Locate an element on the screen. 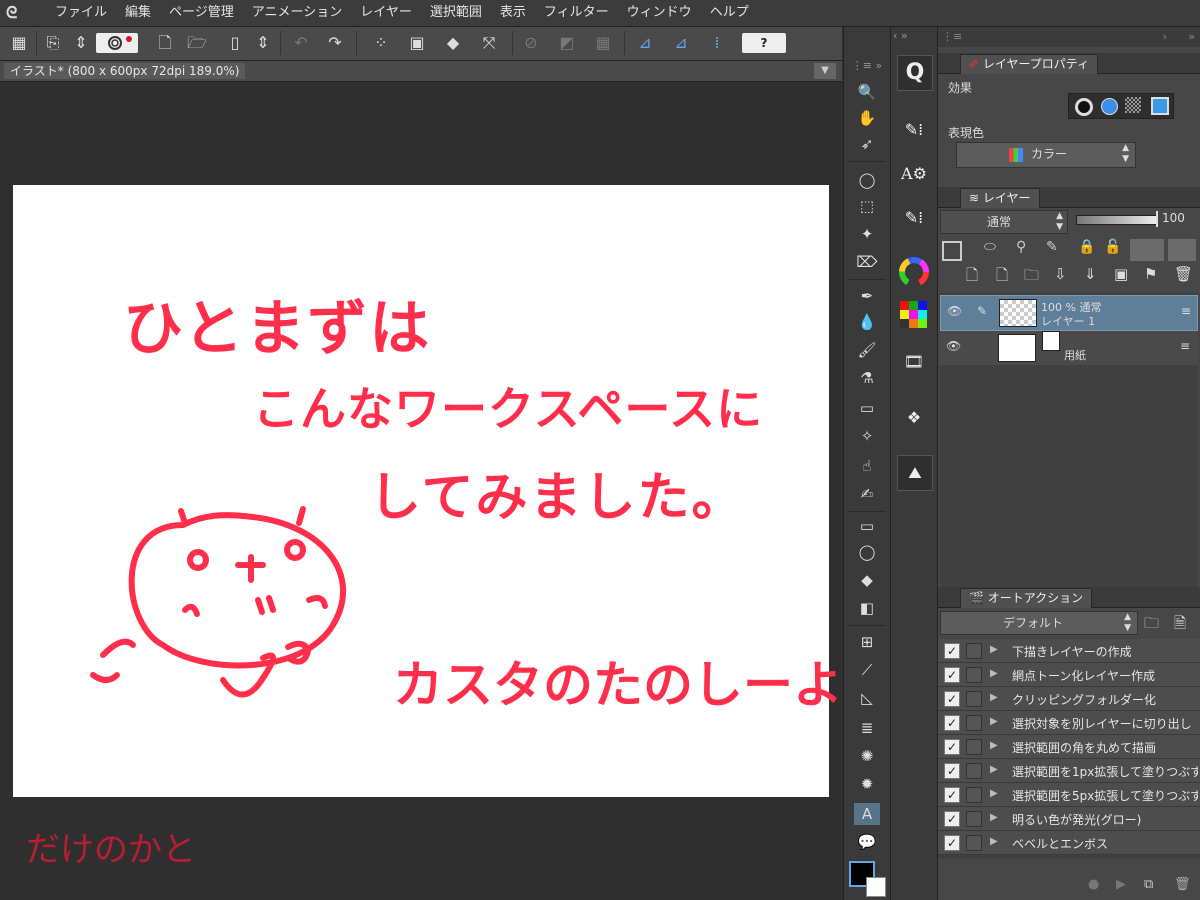  menu-edit: 編集 is located at coordinates (138, 13).